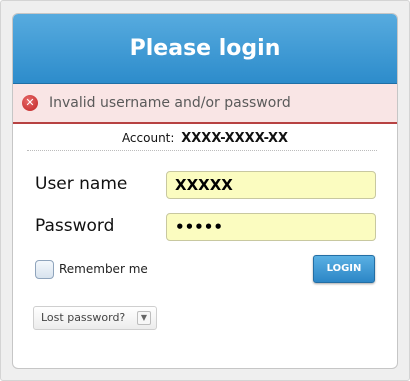 The height and width of the screenshot is (381, 410). I want to click on error-message: Invalid username and/or password, so click(170, 103).